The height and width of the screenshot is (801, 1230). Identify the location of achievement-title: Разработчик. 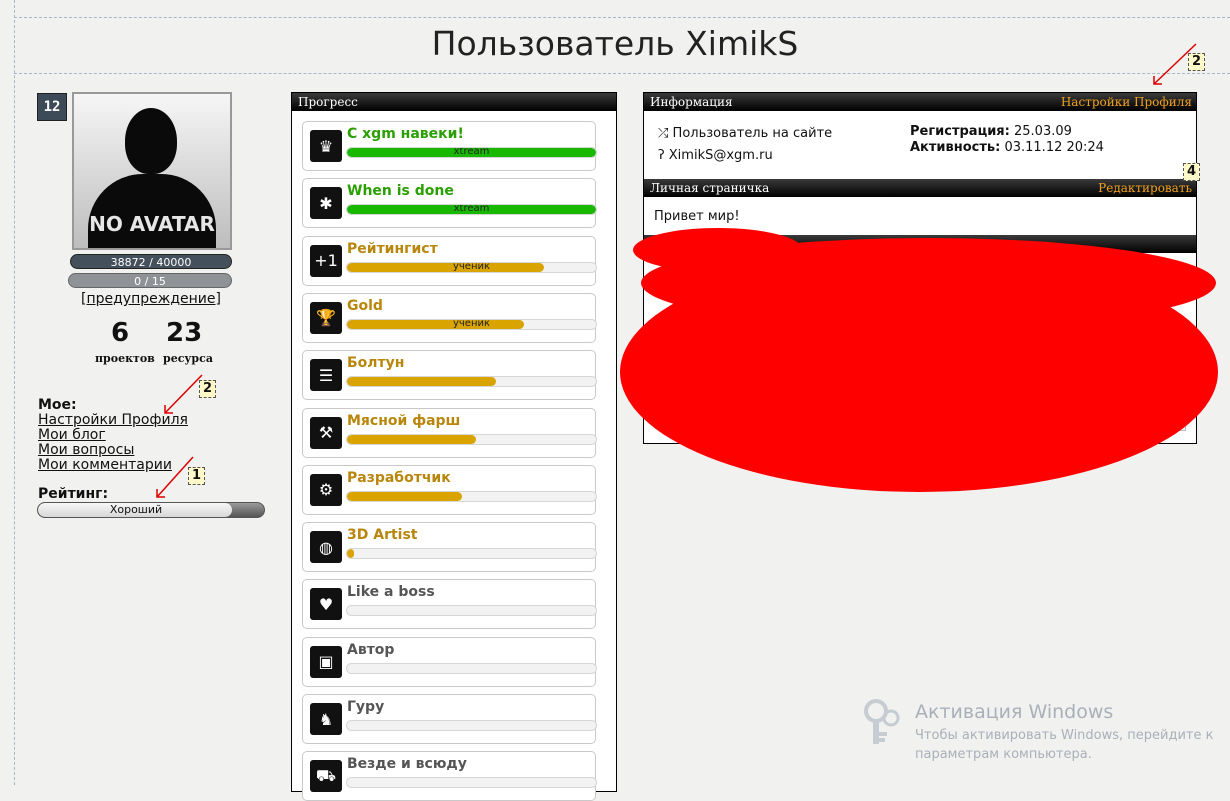
(399, 477).